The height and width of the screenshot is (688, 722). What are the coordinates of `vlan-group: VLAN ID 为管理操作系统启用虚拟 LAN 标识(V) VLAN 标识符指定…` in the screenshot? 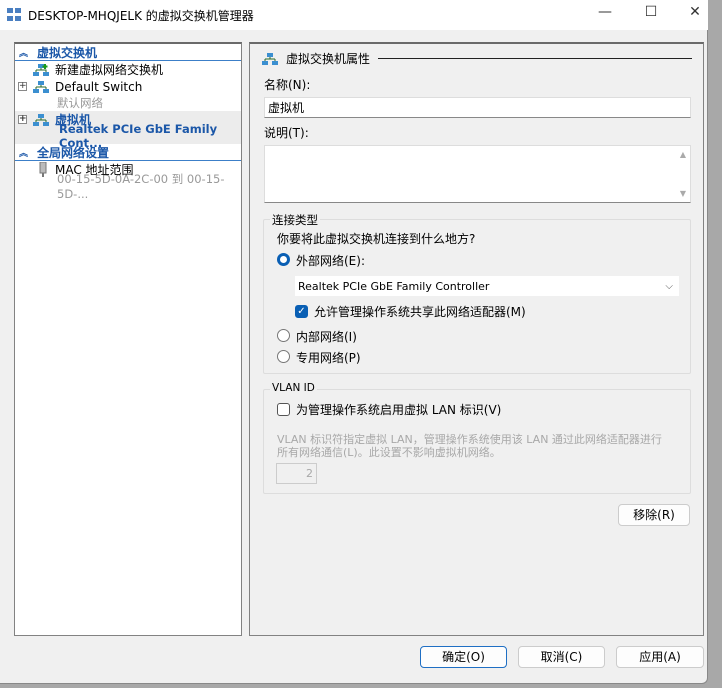 It's located at (477, 438).